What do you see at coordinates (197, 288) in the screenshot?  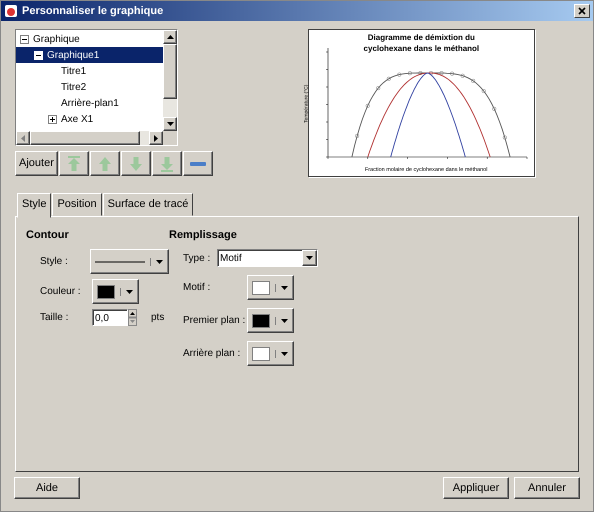 I see `field-label: Motif :` at bounding box center [197, 288].